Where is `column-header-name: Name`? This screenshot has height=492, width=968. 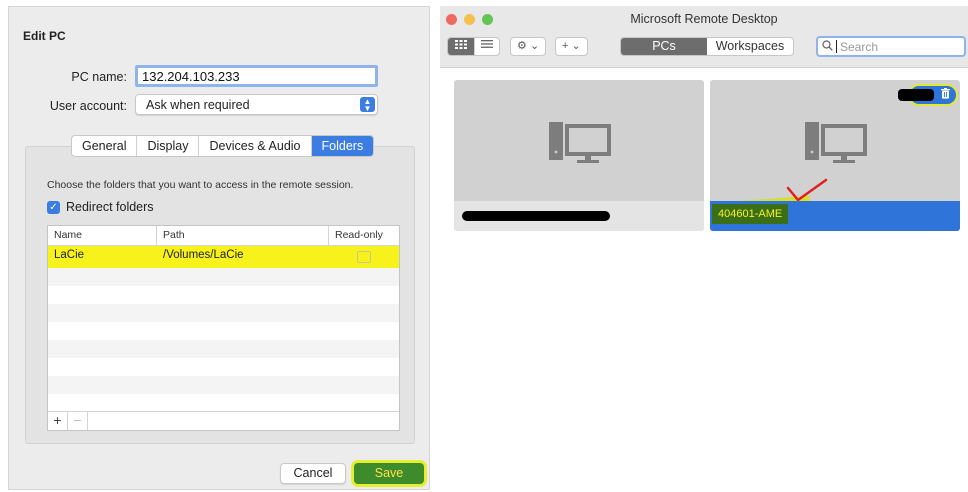 column-header-name: Name is located at coordinates (102, 235).